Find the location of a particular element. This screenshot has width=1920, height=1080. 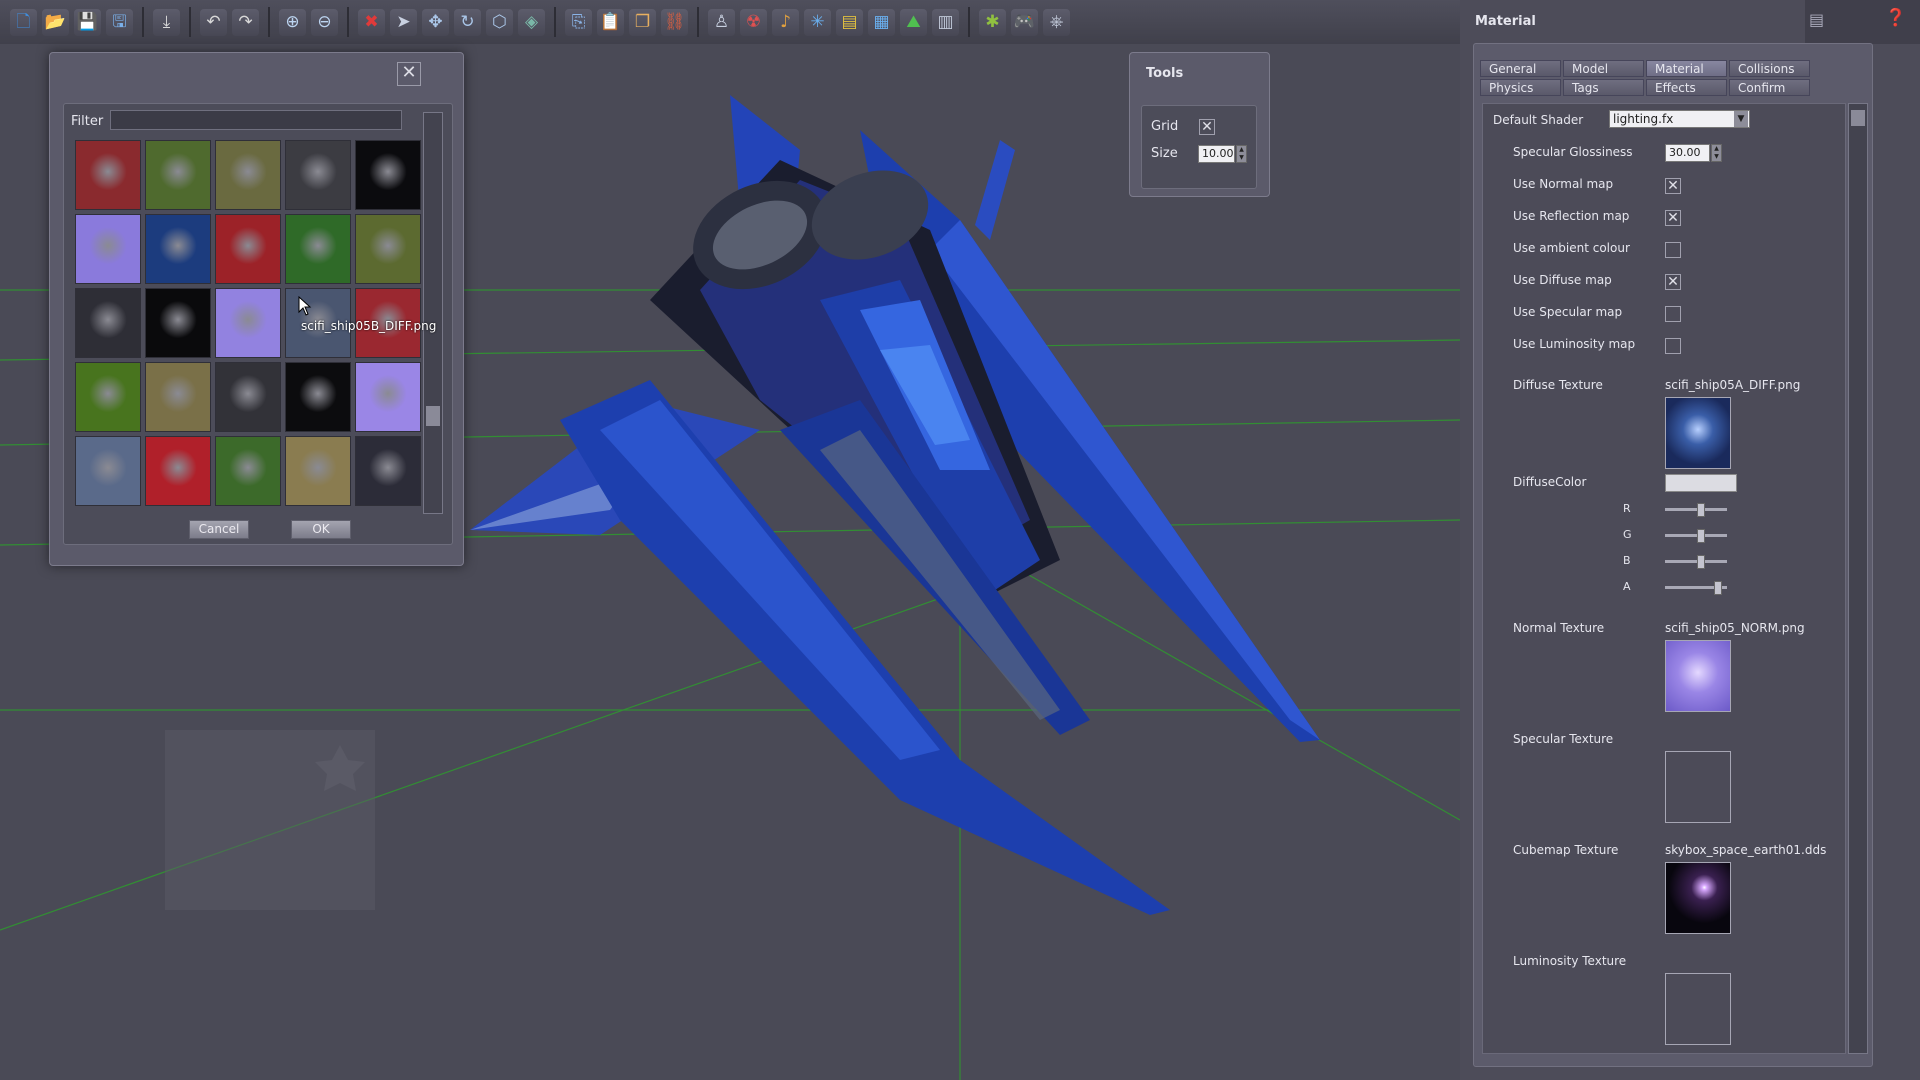

tab-confirm: Confirm is located at coordinates (1769, 87).